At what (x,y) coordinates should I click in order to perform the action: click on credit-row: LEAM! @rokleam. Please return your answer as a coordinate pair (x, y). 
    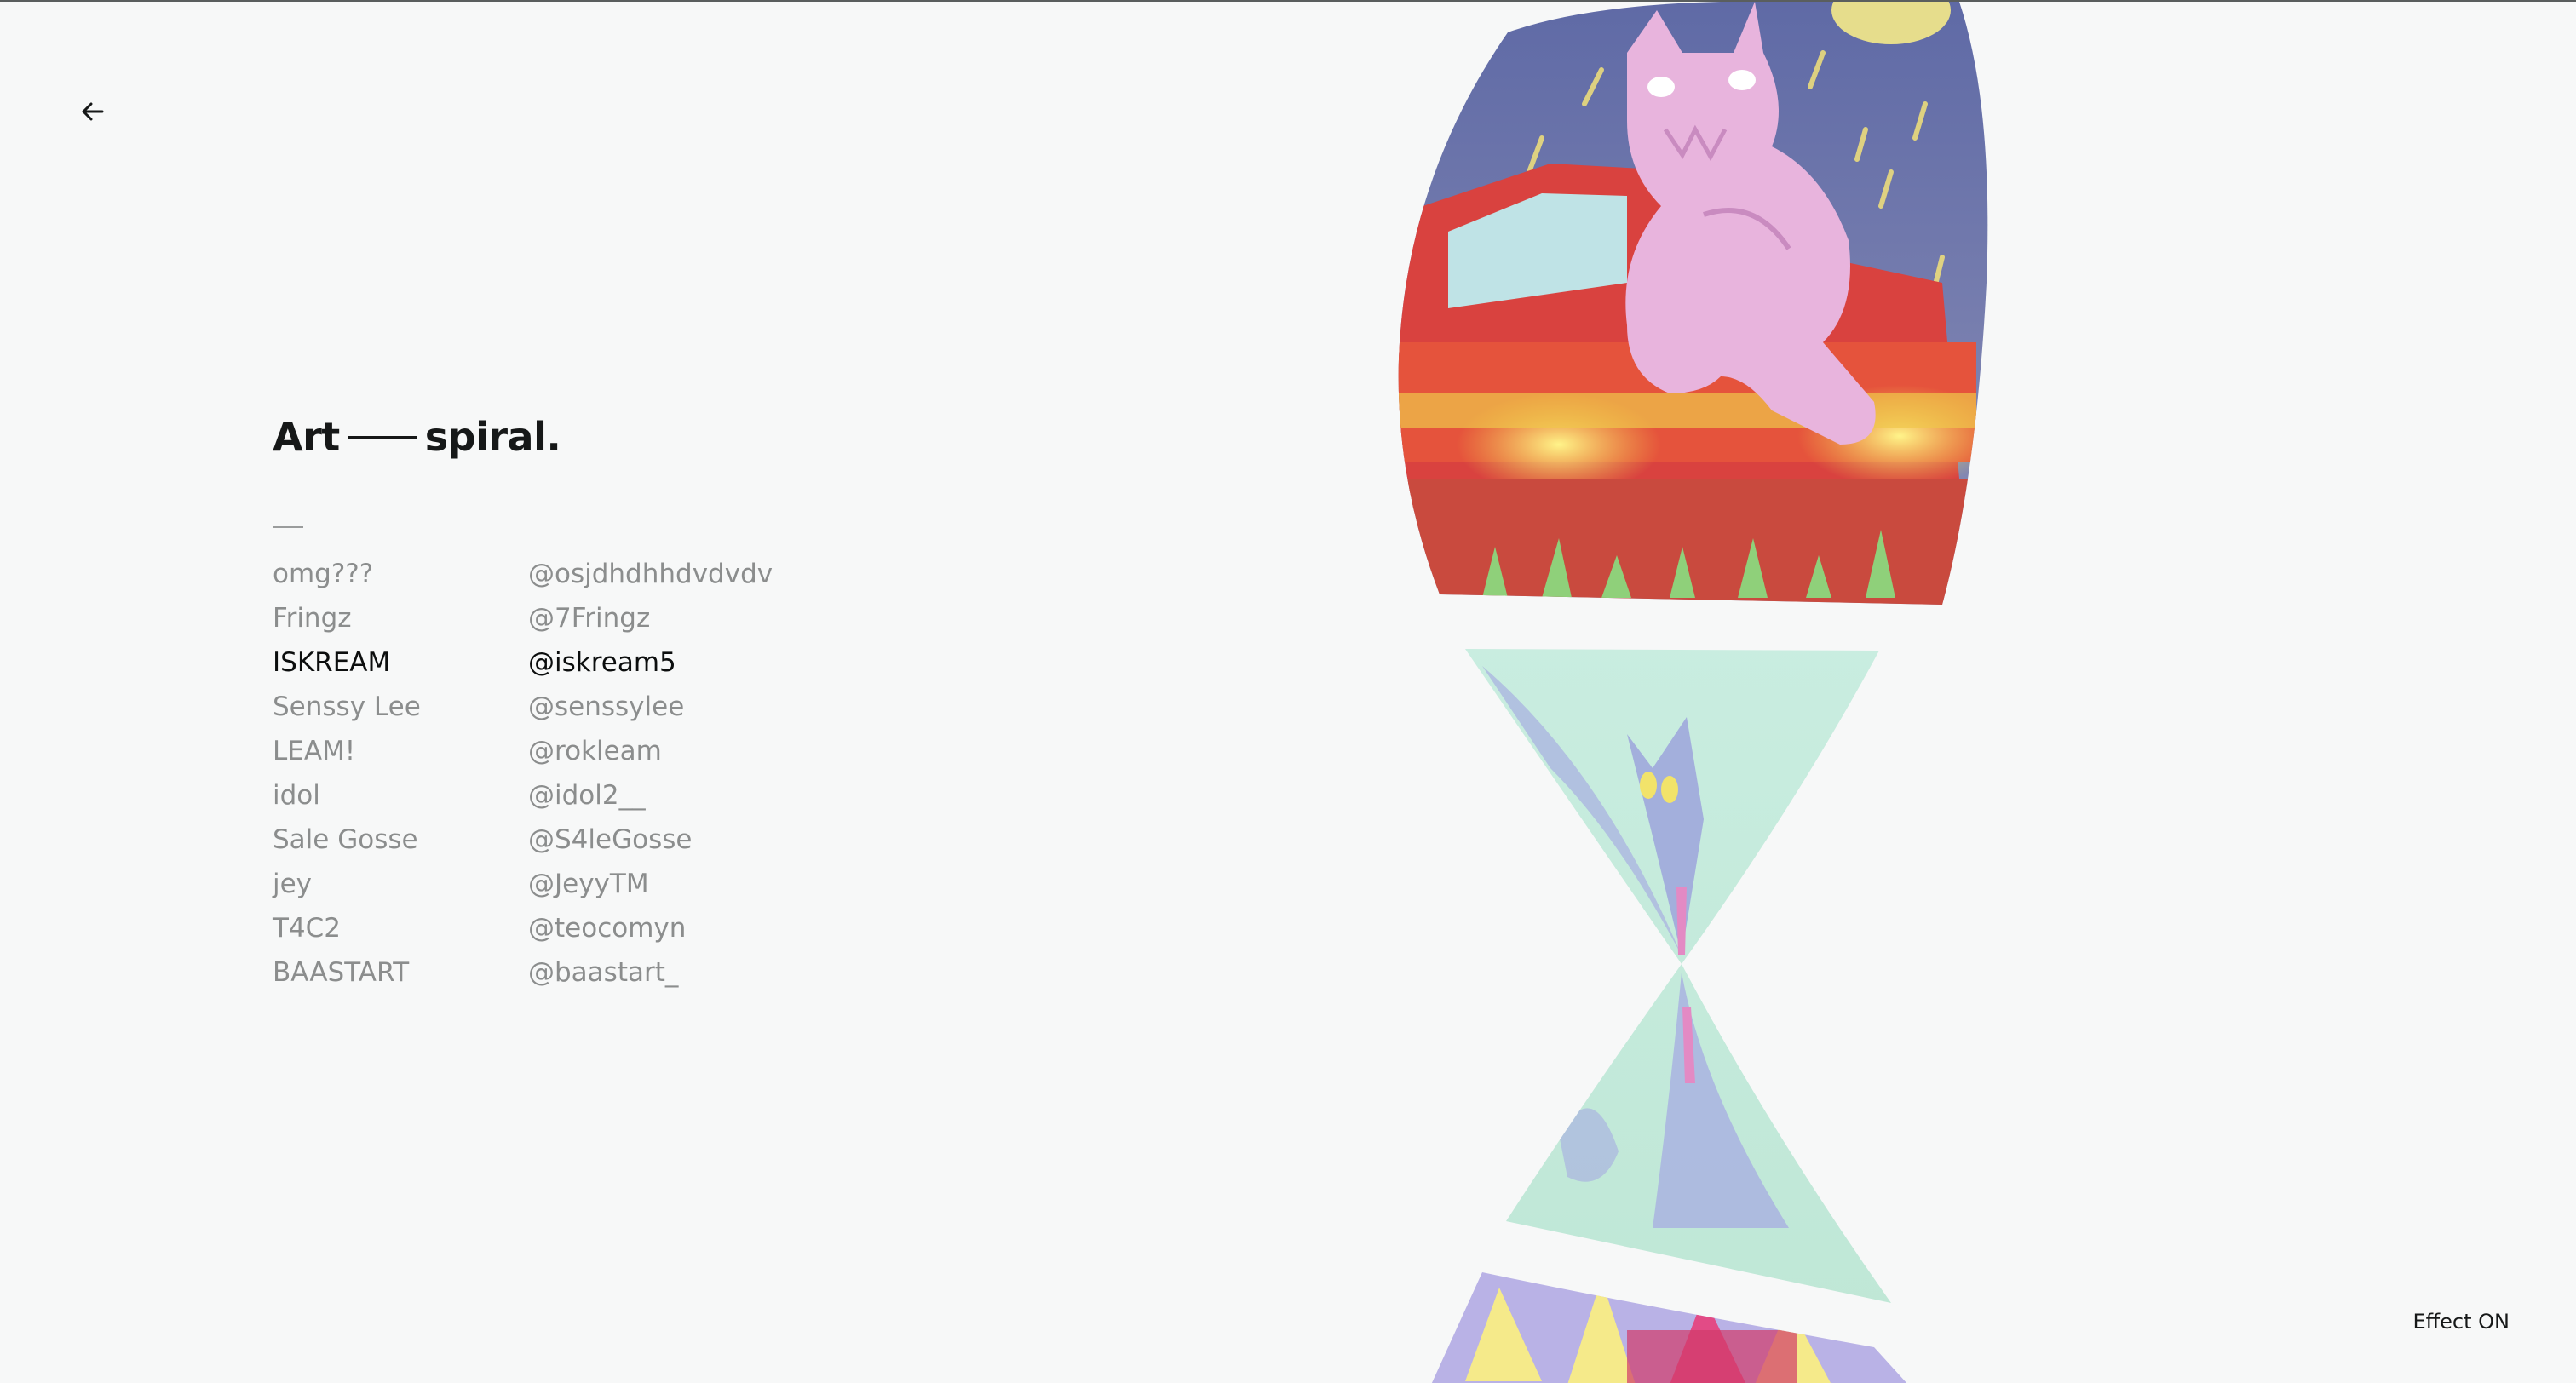
    Looking at the image, I should click on (571, 751).